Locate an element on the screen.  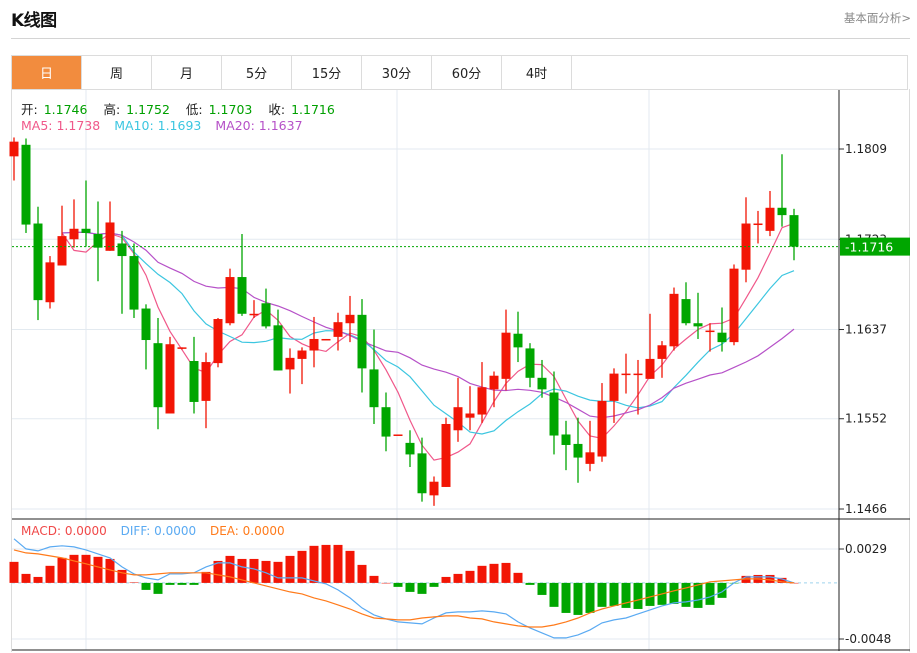
macd-legend: MACD: 0.0000 DIFF: 0.0000 DEA: 0.0000 is located at coordinates (156, 531).